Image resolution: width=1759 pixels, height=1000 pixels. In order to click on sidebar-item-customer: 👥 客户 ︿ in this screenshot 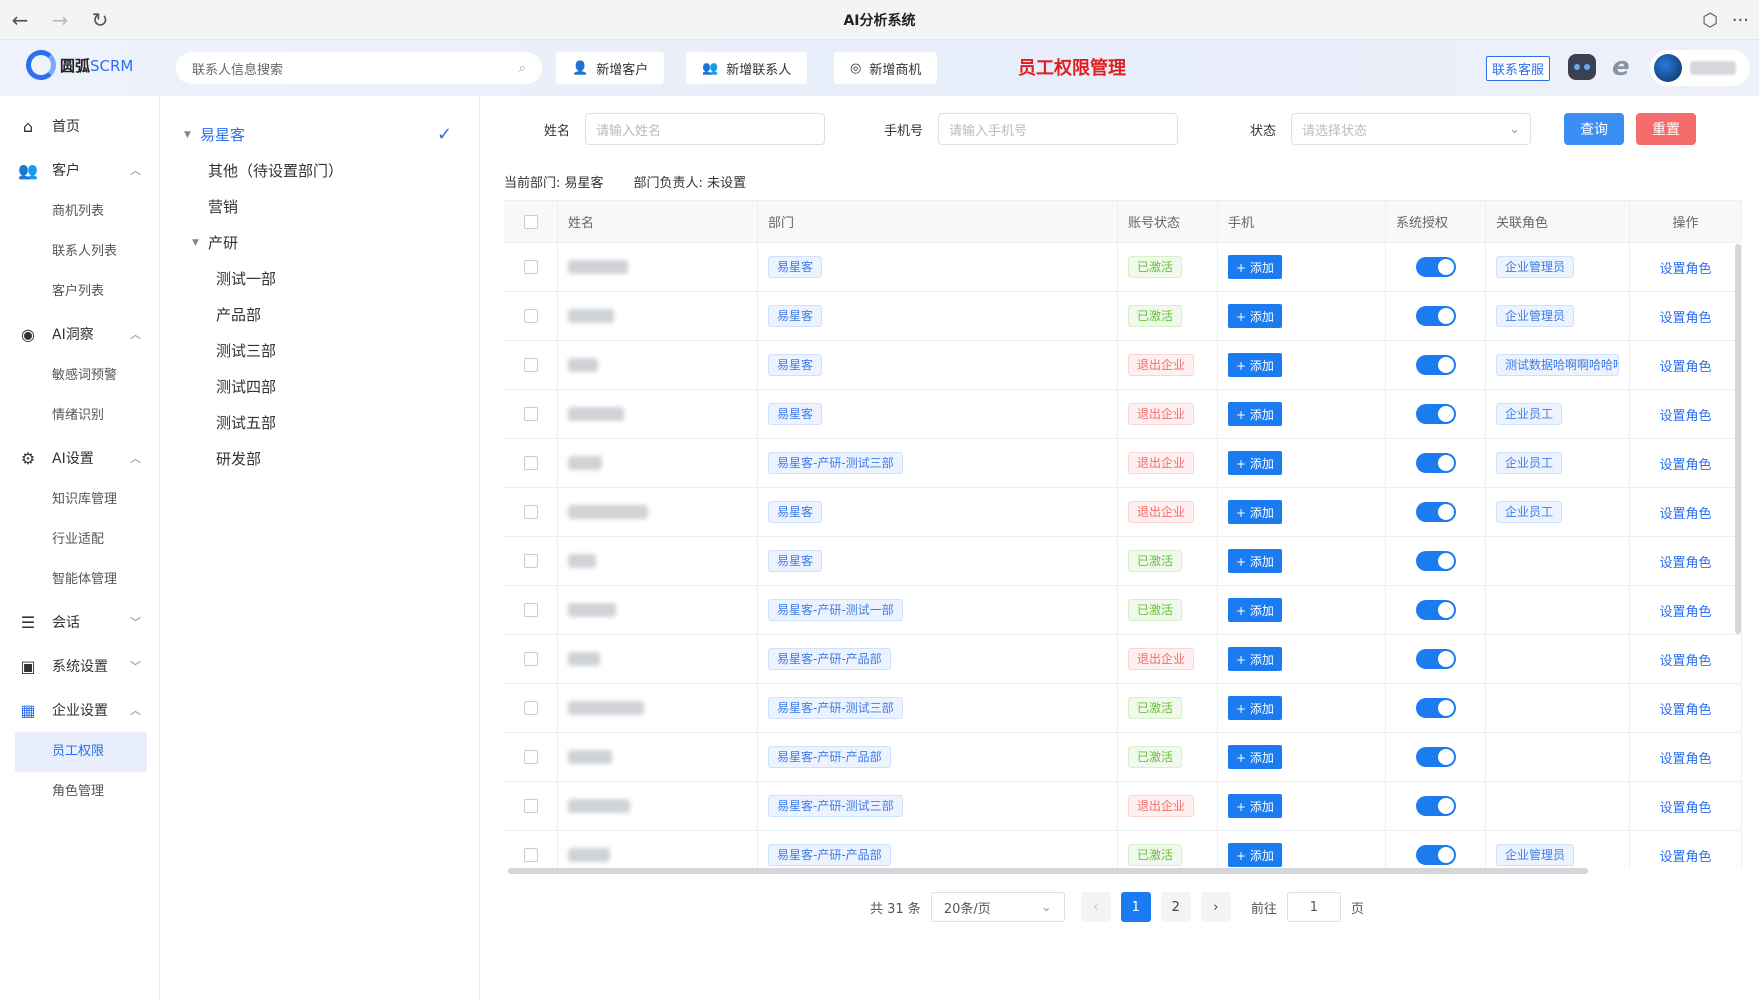, I will do `click(79, 170)`.